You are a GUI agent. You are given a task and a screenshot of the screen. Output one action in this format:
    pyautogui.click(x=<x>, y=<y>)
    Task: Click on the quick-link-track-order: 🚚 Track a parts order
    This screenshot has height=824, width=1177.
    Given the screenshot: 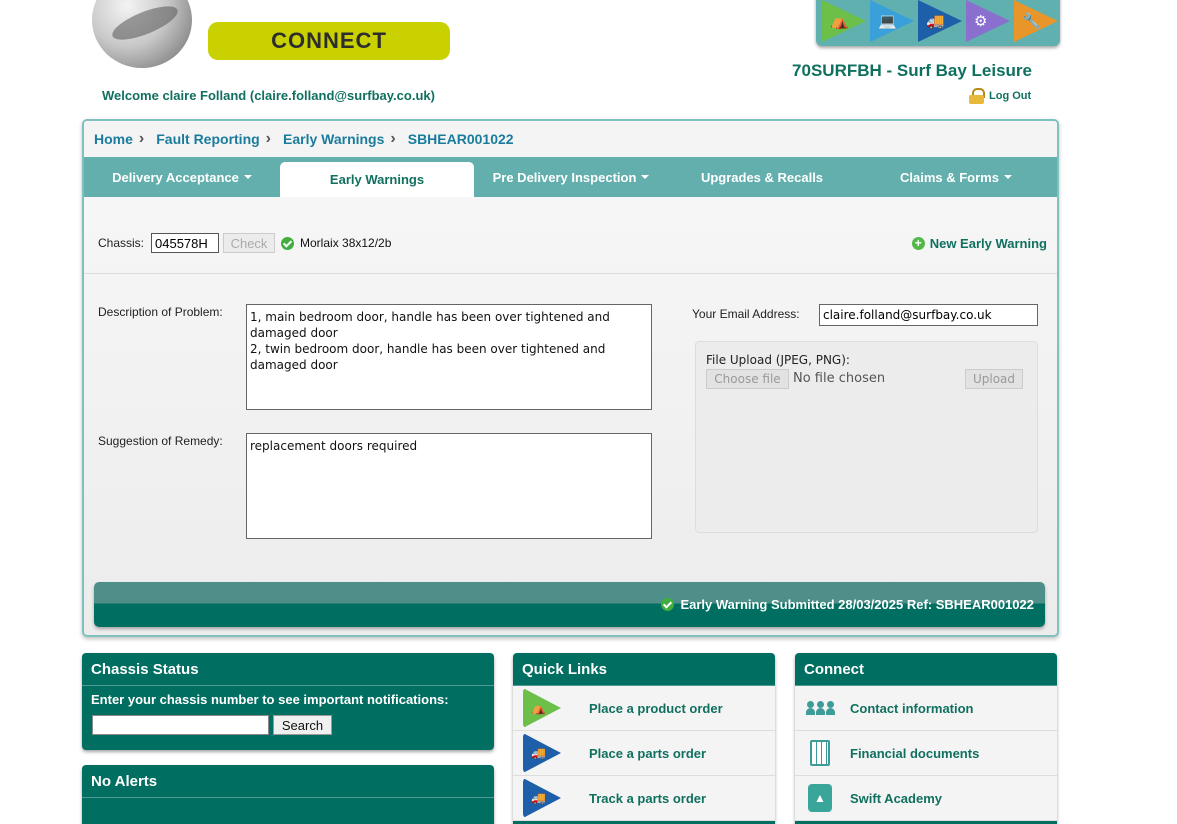 What is the action you would take?
    pyautogui.click(x=644, y=798)
    